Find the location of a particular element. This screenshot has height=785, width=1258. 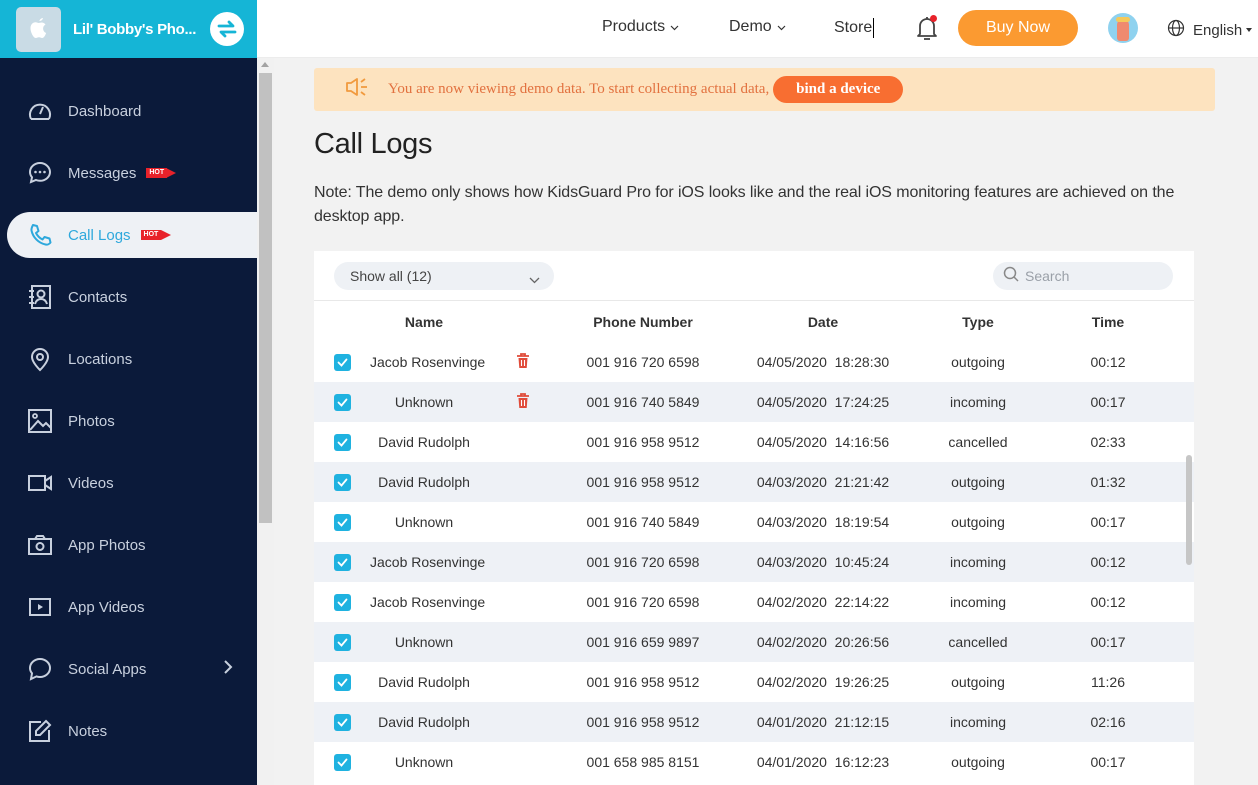

scroll-up-arrow-icon is located at coordinates (265, 64).